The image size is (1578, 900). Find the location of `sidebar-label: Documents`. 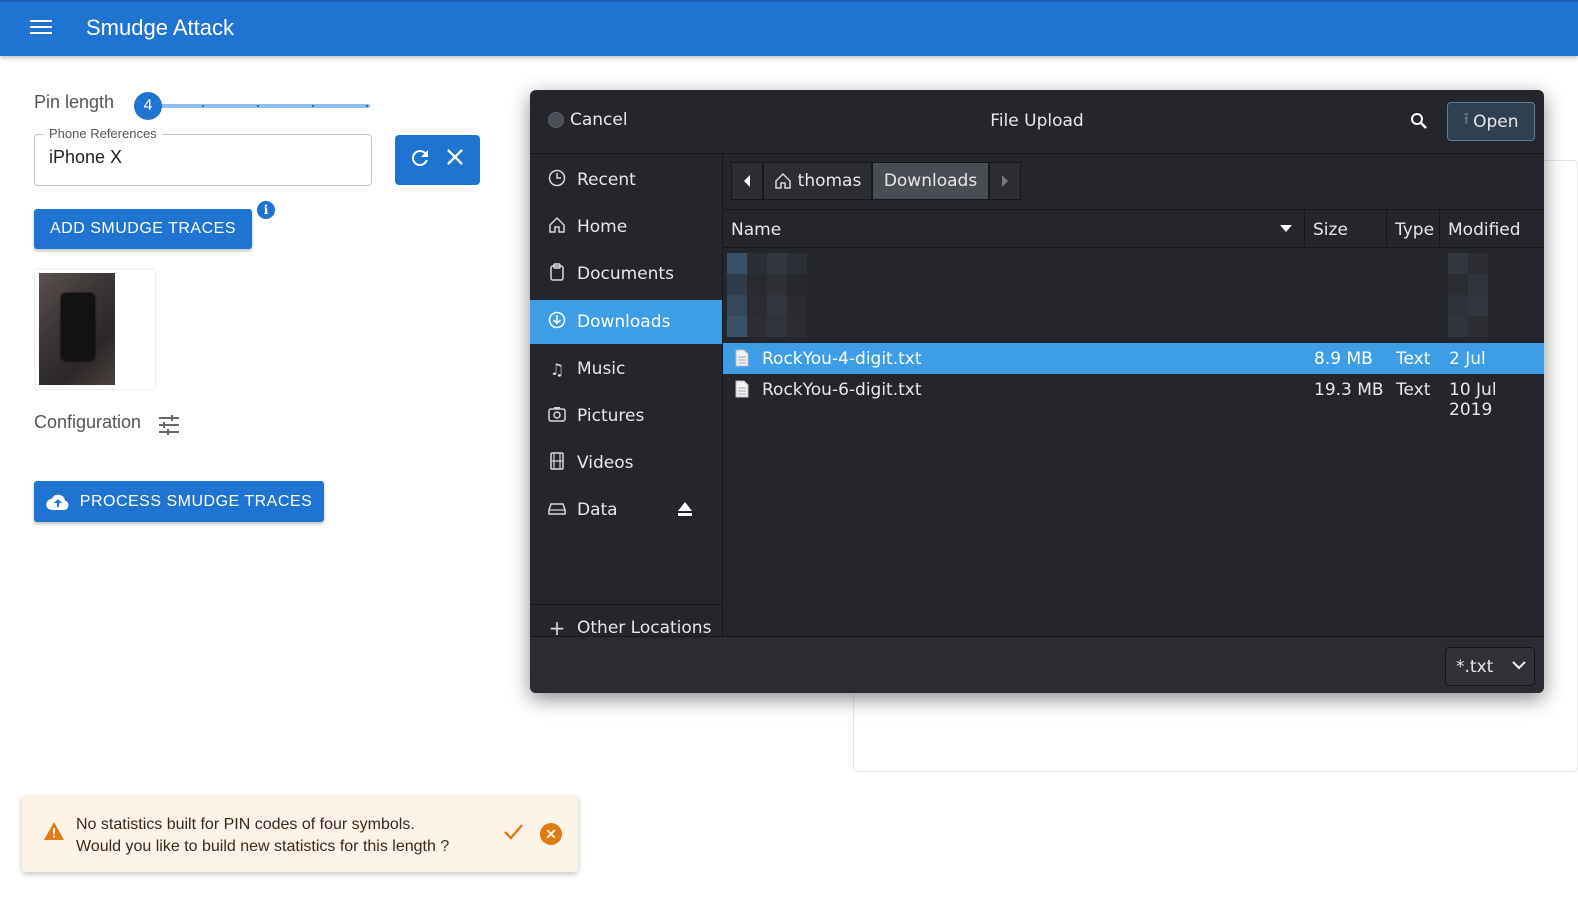

sidebar-label: Documents is located at coordinates (625, 274).